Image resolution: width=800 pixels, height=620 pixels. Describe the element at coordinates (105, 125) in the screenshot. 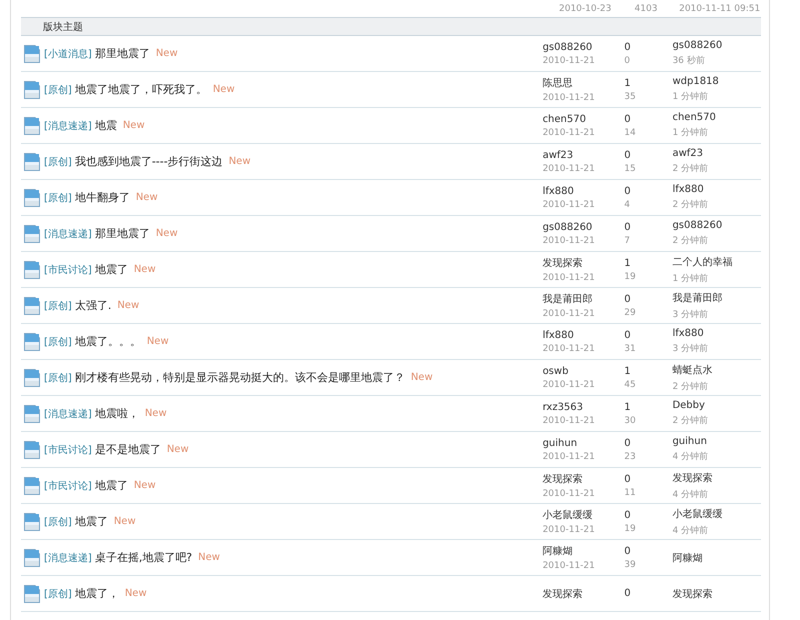

I see `thread-title-link: 地震` at that location.